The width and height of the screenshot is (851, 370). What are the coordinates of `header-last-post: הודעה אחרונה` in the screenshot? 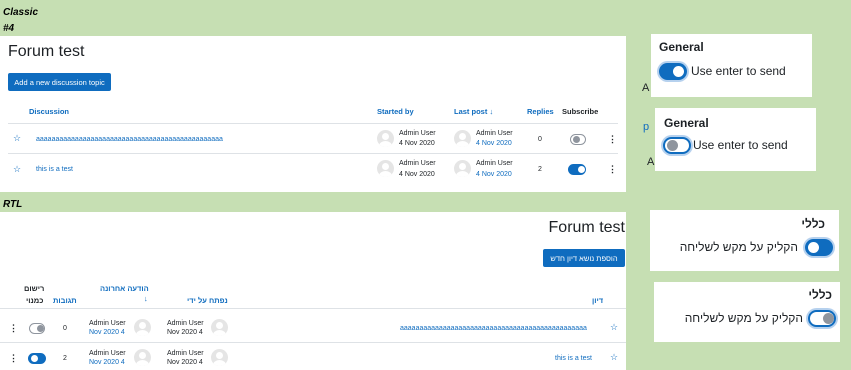 It's located at (124, 288).